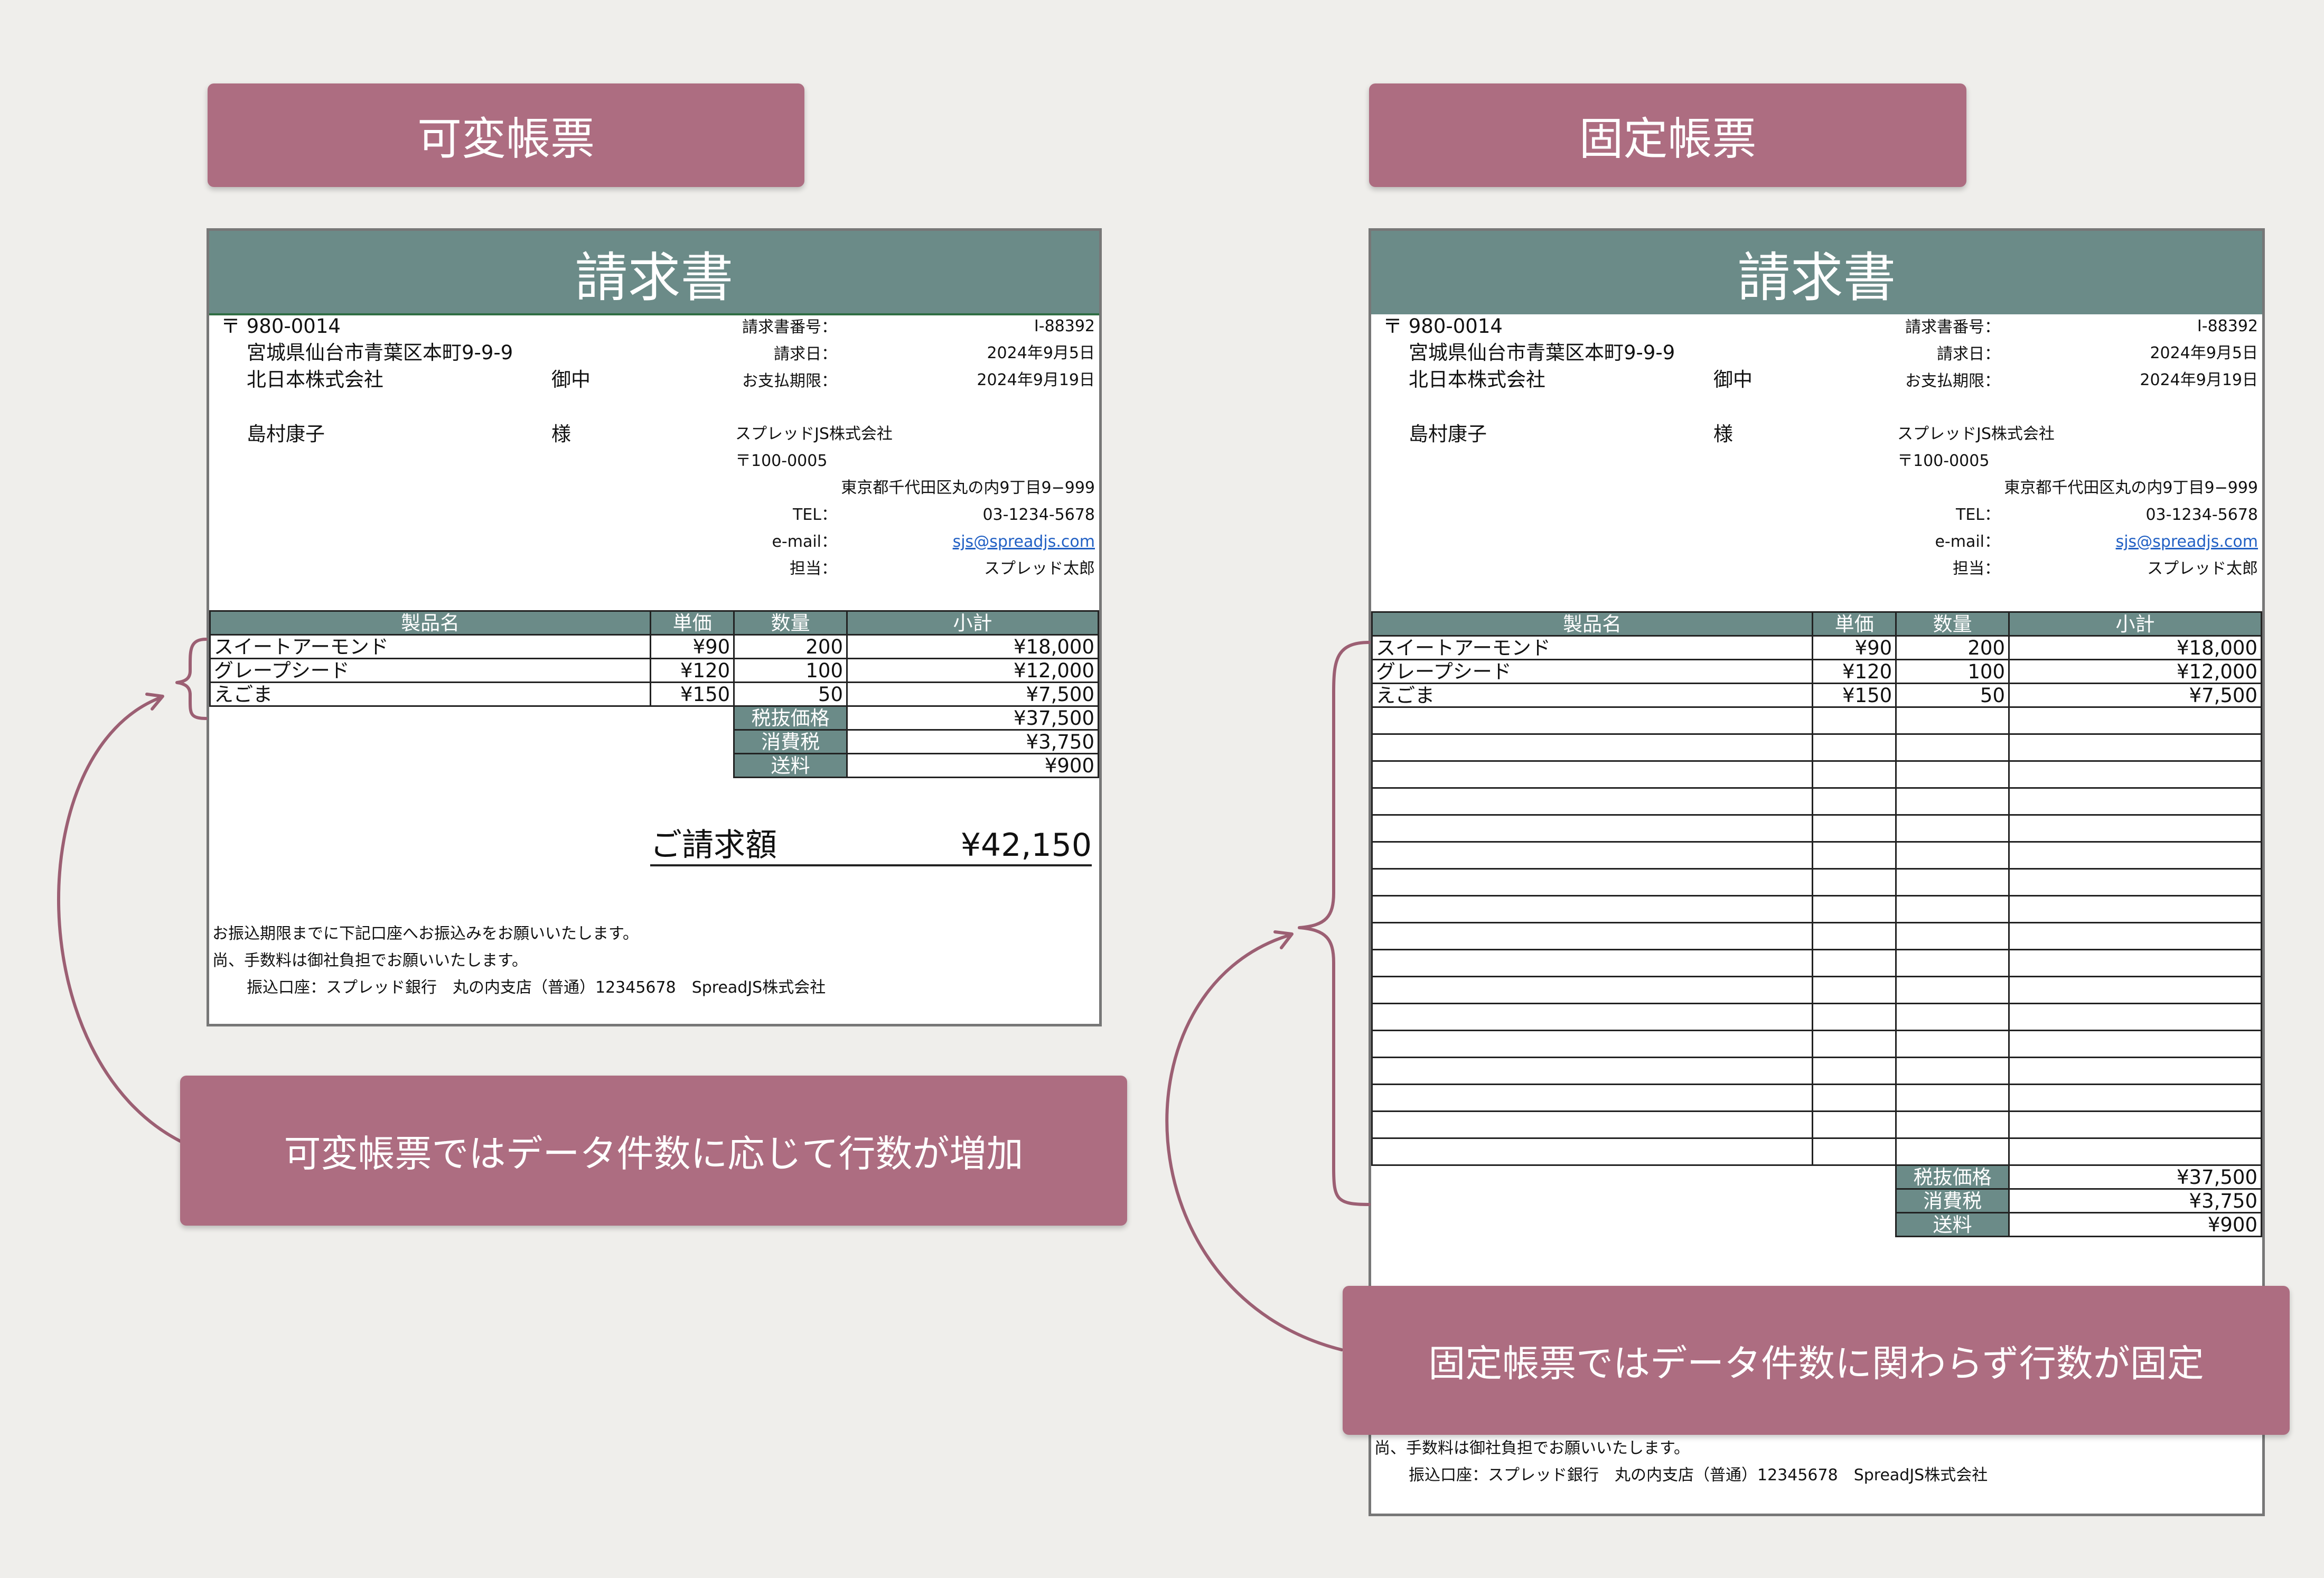 The width and height of the screenshot is (2324, 1578). I want to click on fixed-form-note: 固定帳票ではデータ件数に関わらず行数が固定, so click(1816, 1360).